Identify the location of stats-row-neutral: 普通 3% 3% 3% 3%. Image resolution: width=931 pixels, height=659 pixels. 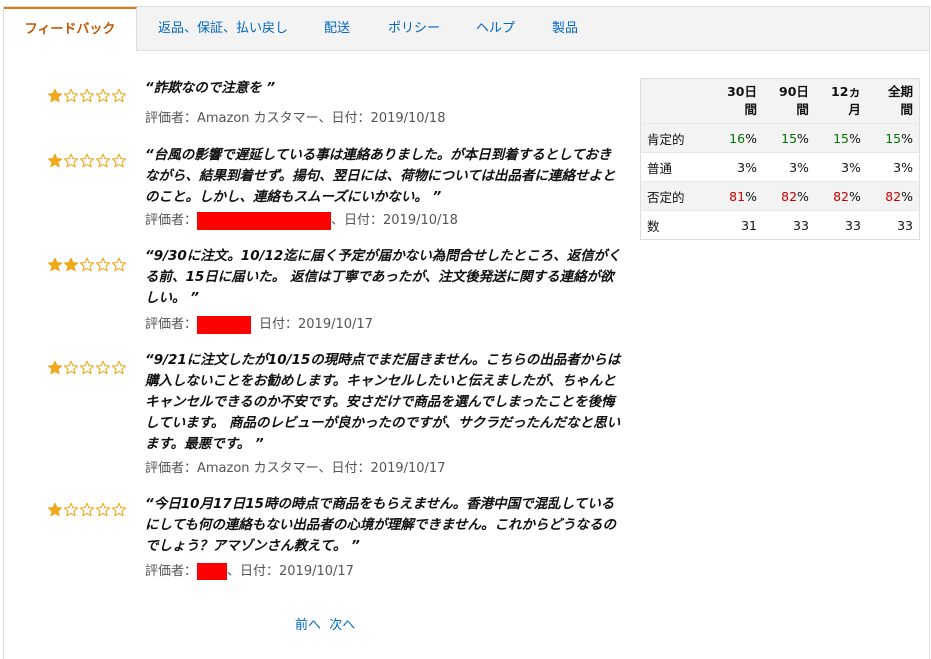
(780, 167).